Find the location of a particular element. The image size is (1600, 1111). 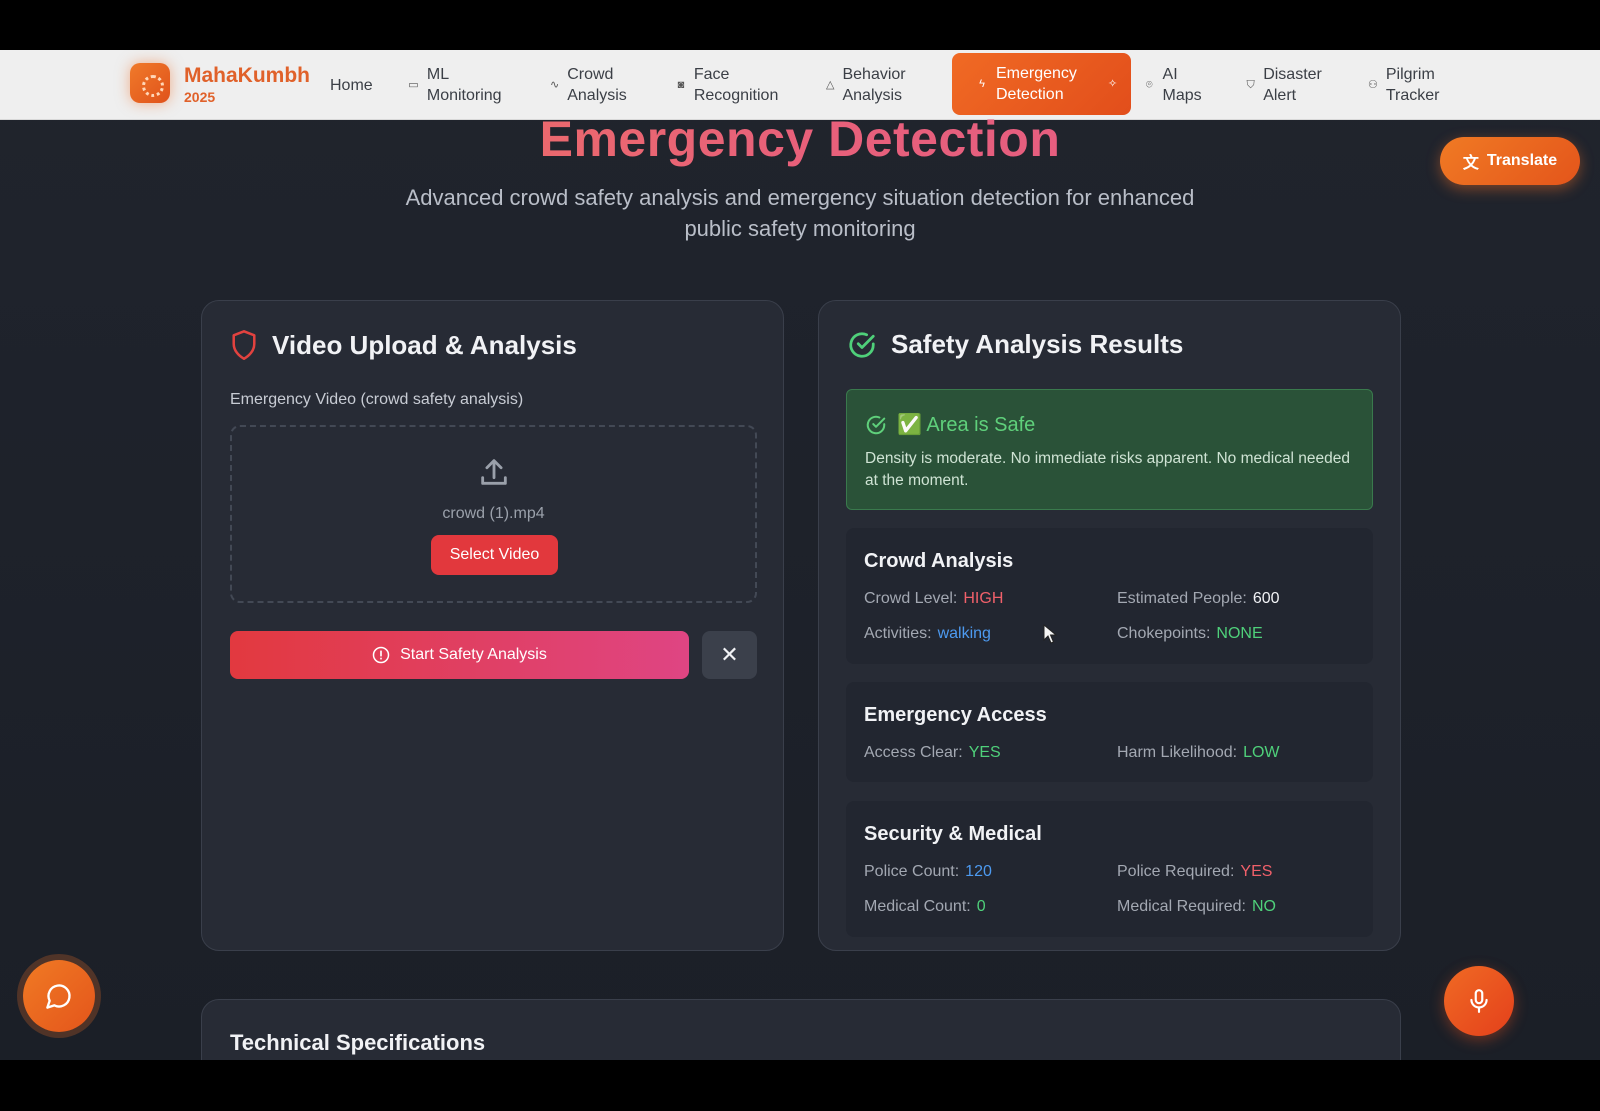

nav-item-pilgrim-tracker: ⚇ Pilgrim Tracker is located at coordinates (1413, 85).